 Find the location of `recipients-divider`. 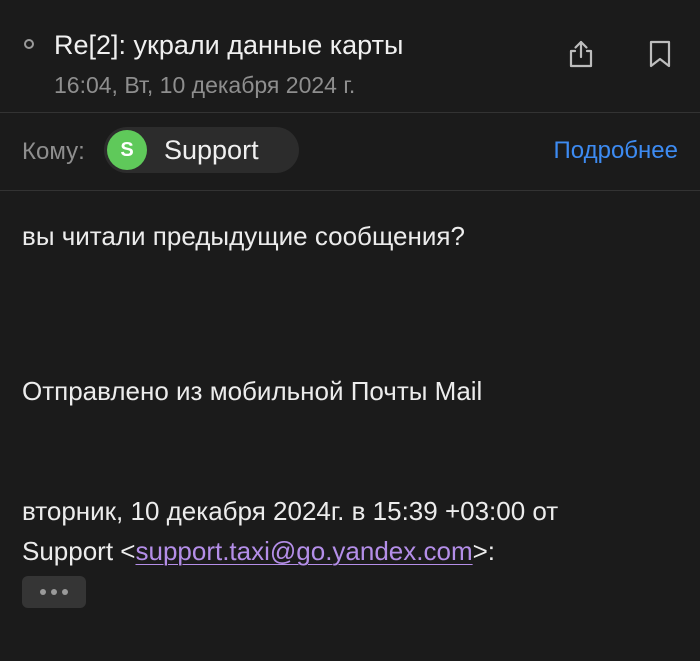

recipients-divider is located at coordinates (350, 190).